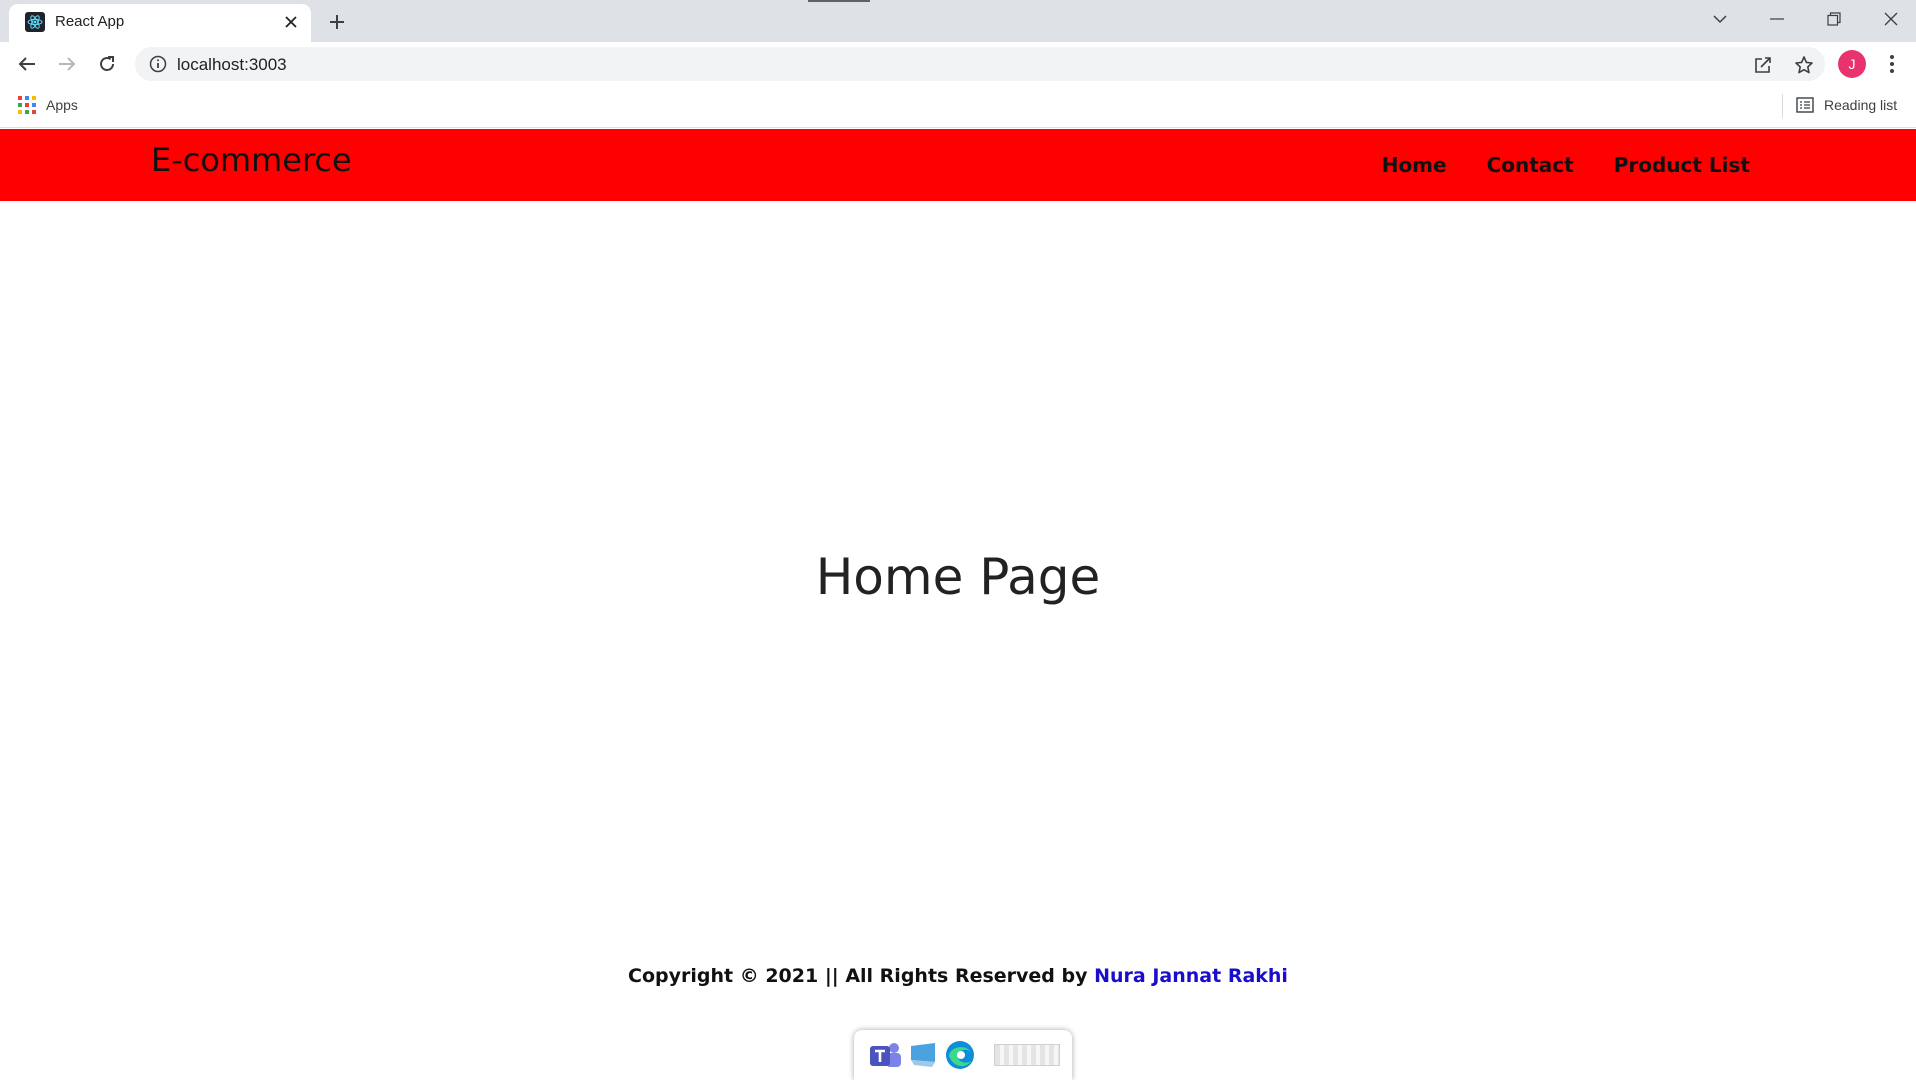  What do you see at coordinates (1891, 19) in the screenshot?
I see `close-window-icon` at bounding box center [1891, 19].